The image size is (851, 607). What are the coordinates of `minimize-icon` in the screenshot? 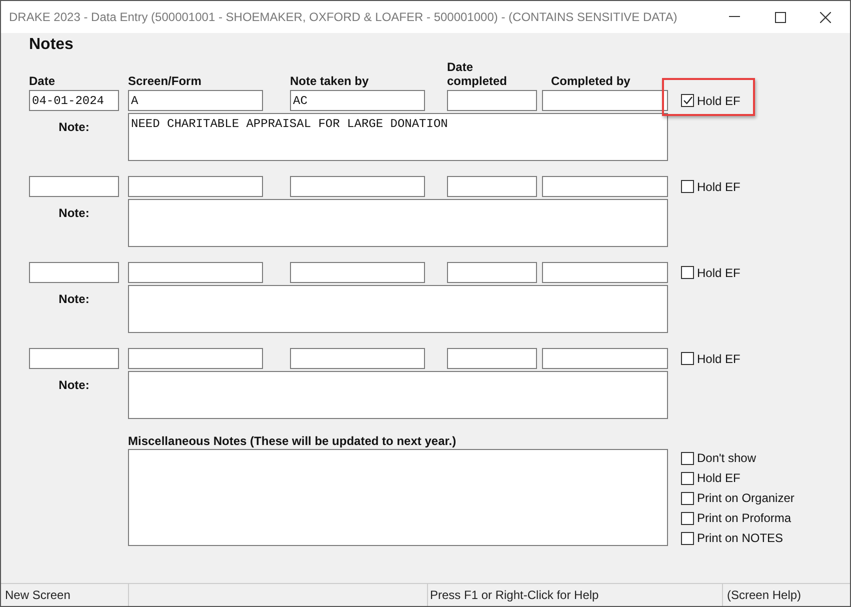 It's located at (734, 17).